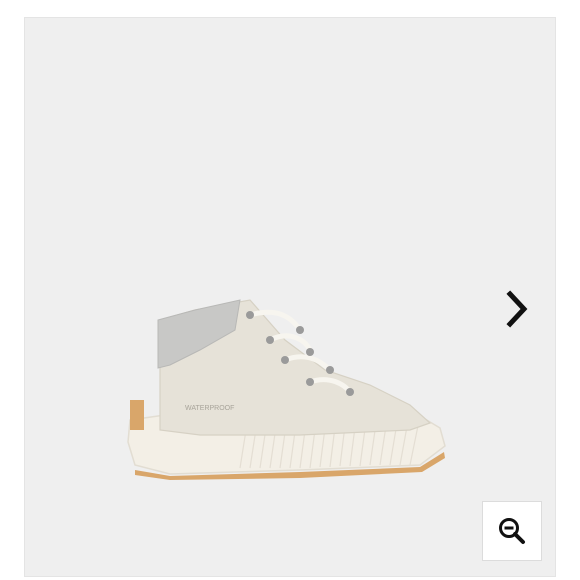  I want to click on next-image-button, so click(517, 309).